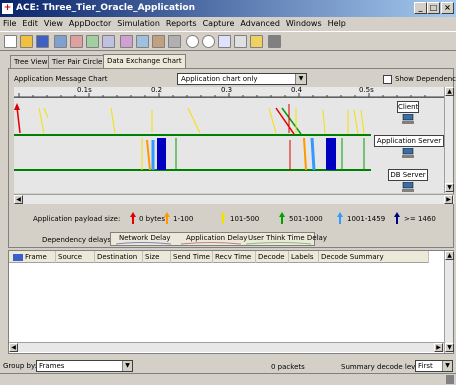 The image size is (456, 385). What do you see at coordinates (434, 366) in the screenshot?
I see `summary-decode-select: First ▼` at bounding box center [434, 366].